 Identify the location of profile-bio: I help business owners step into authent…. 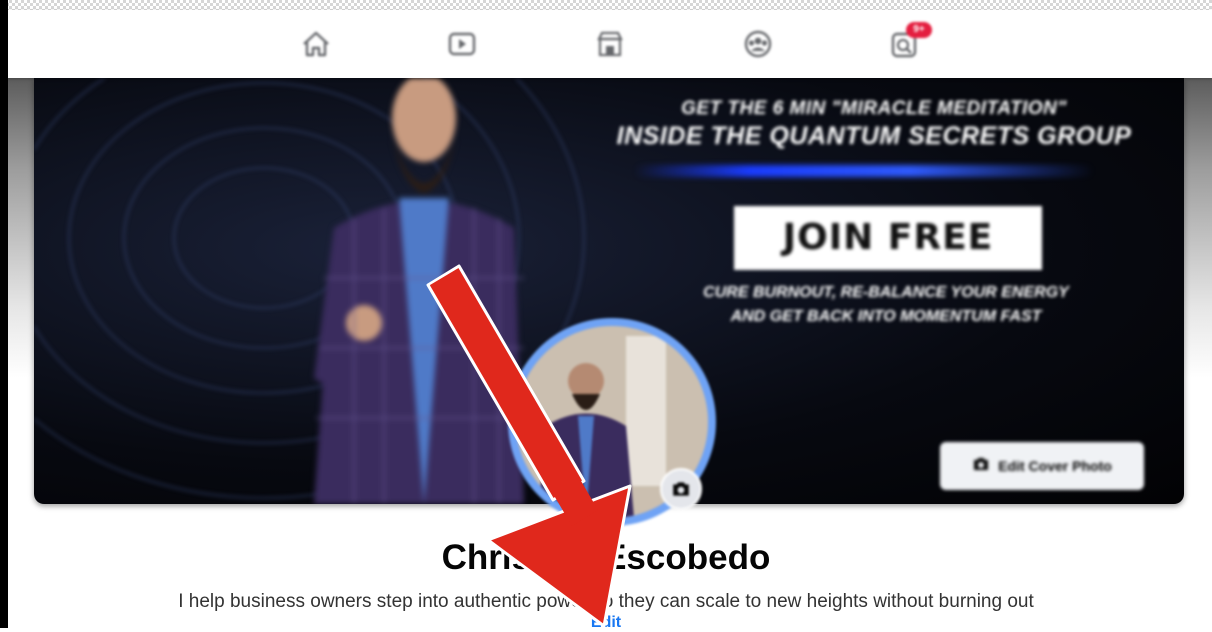
(606, 601).